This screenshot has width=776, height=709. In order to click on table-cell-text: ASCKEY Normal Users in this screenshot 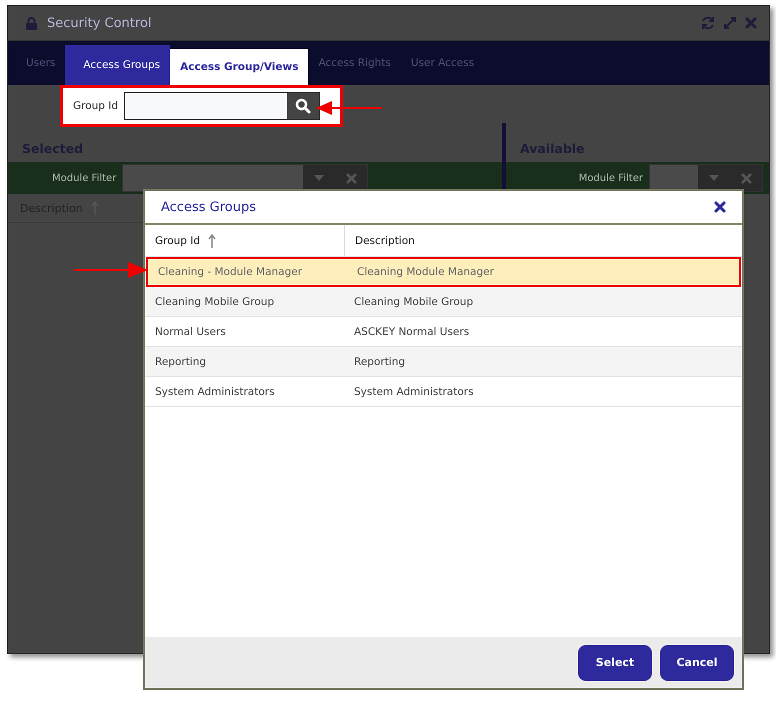, I will do `click(411, 332)`.